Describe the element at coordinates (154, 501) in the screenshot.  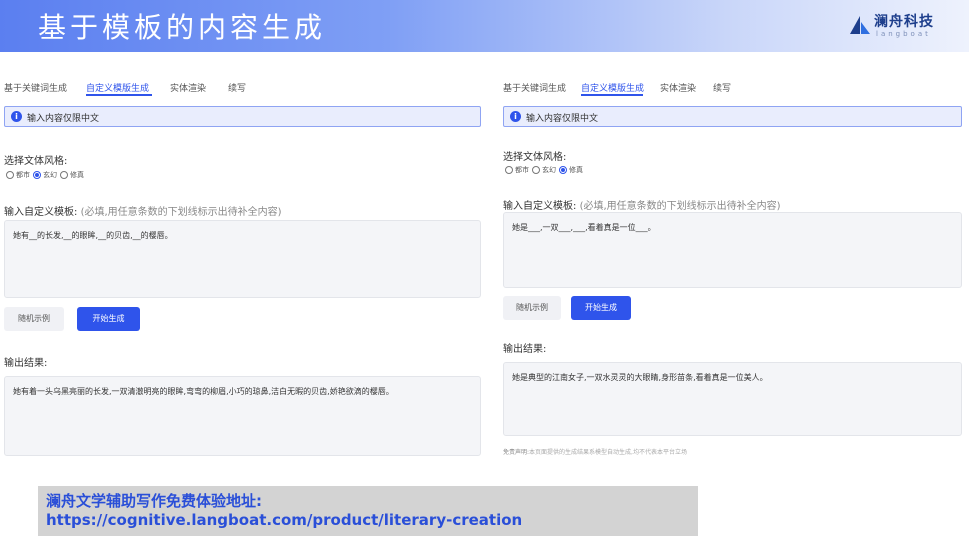
I see `trial-address-title: 澜舟文学辅助写作免费体验地址:` at that location.